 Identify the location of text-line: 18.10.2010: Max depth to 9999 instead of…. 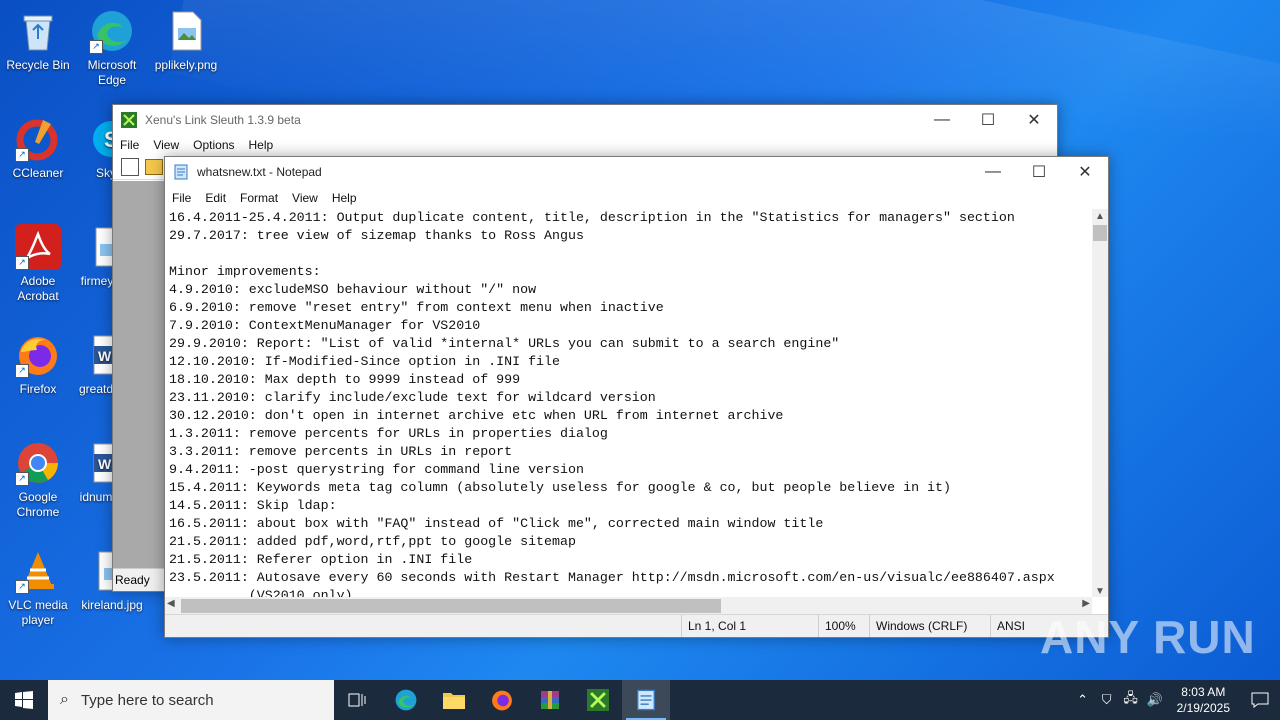
(345, 379).